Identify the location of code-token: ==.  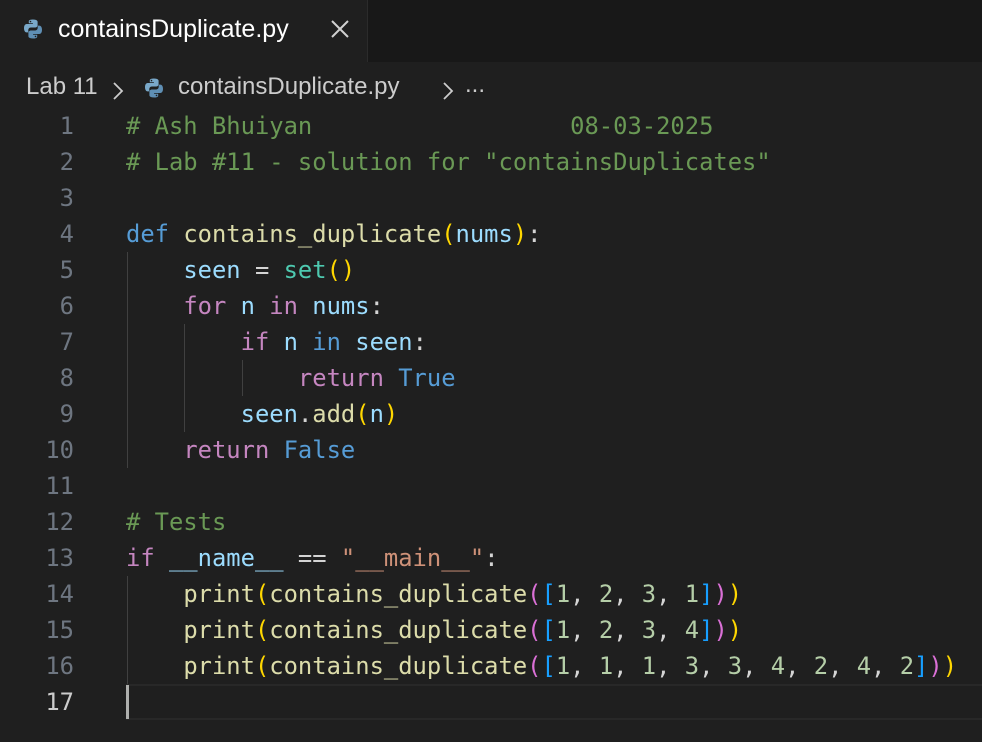
(312, 558).